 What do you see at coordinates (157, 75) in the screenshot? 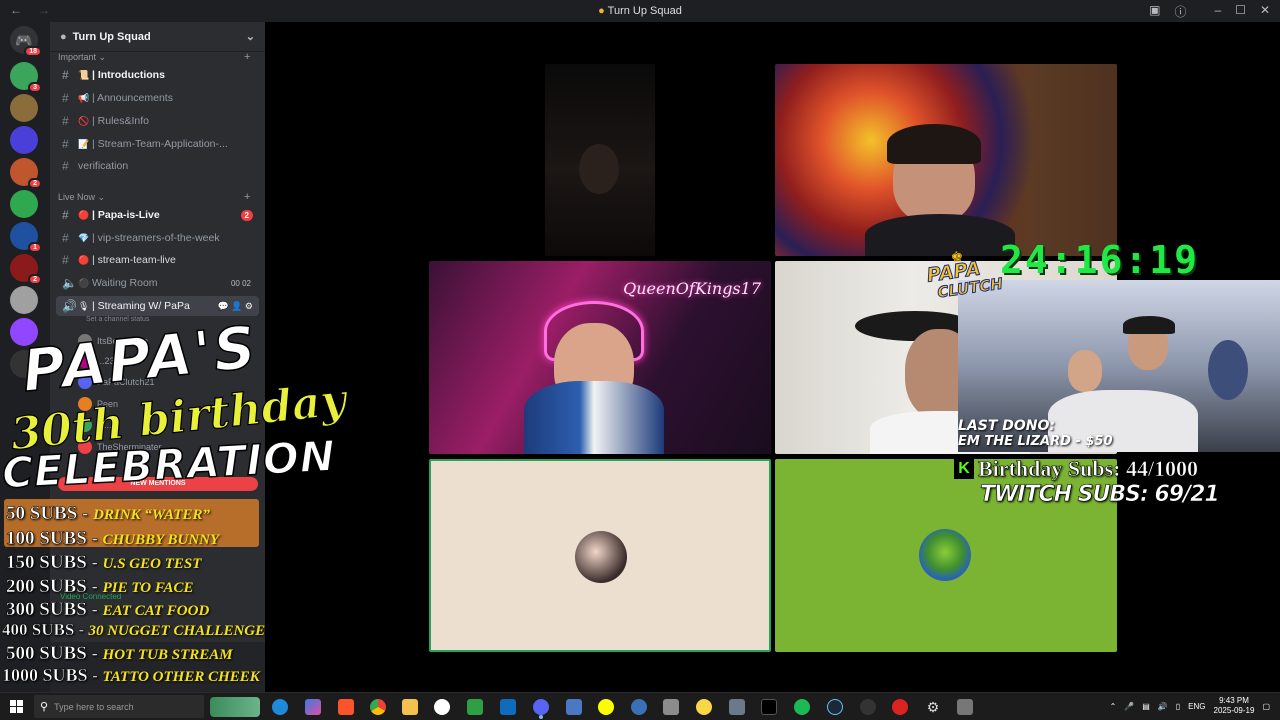
I see `channel-introductions: # 📜 | Introductions` at bounding box center [157, 75].